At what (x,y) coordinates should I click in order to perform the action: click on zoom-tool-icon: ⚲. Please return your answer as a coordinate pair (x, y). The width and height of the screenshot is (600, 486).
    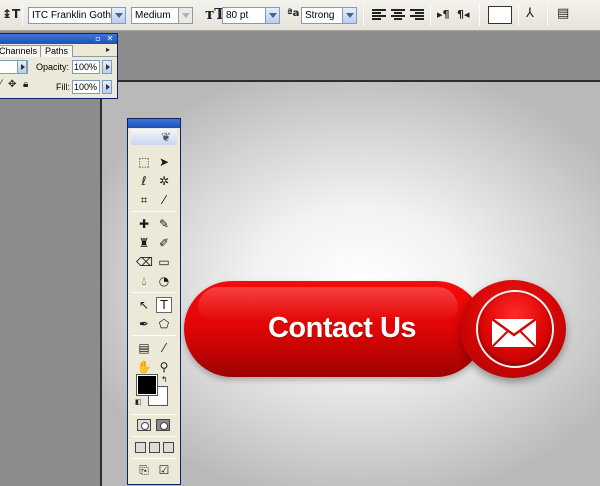
    Looking at the image, I should click on (164, 367).